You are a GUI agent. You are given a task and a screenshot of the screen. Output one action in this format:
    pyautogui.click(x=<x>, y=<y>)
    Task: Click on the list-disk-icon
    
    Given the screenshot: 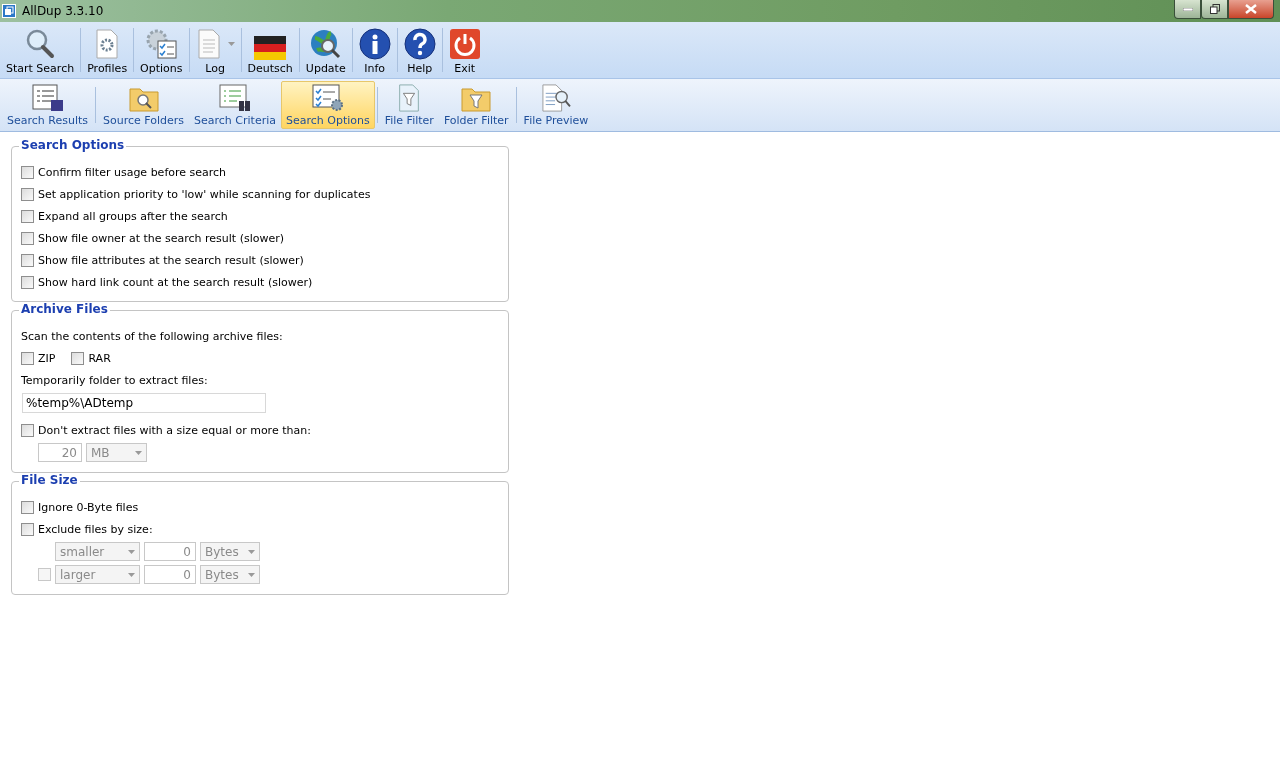 What is the action you would take?
    pyautogui.click(x=47, y=98)
    